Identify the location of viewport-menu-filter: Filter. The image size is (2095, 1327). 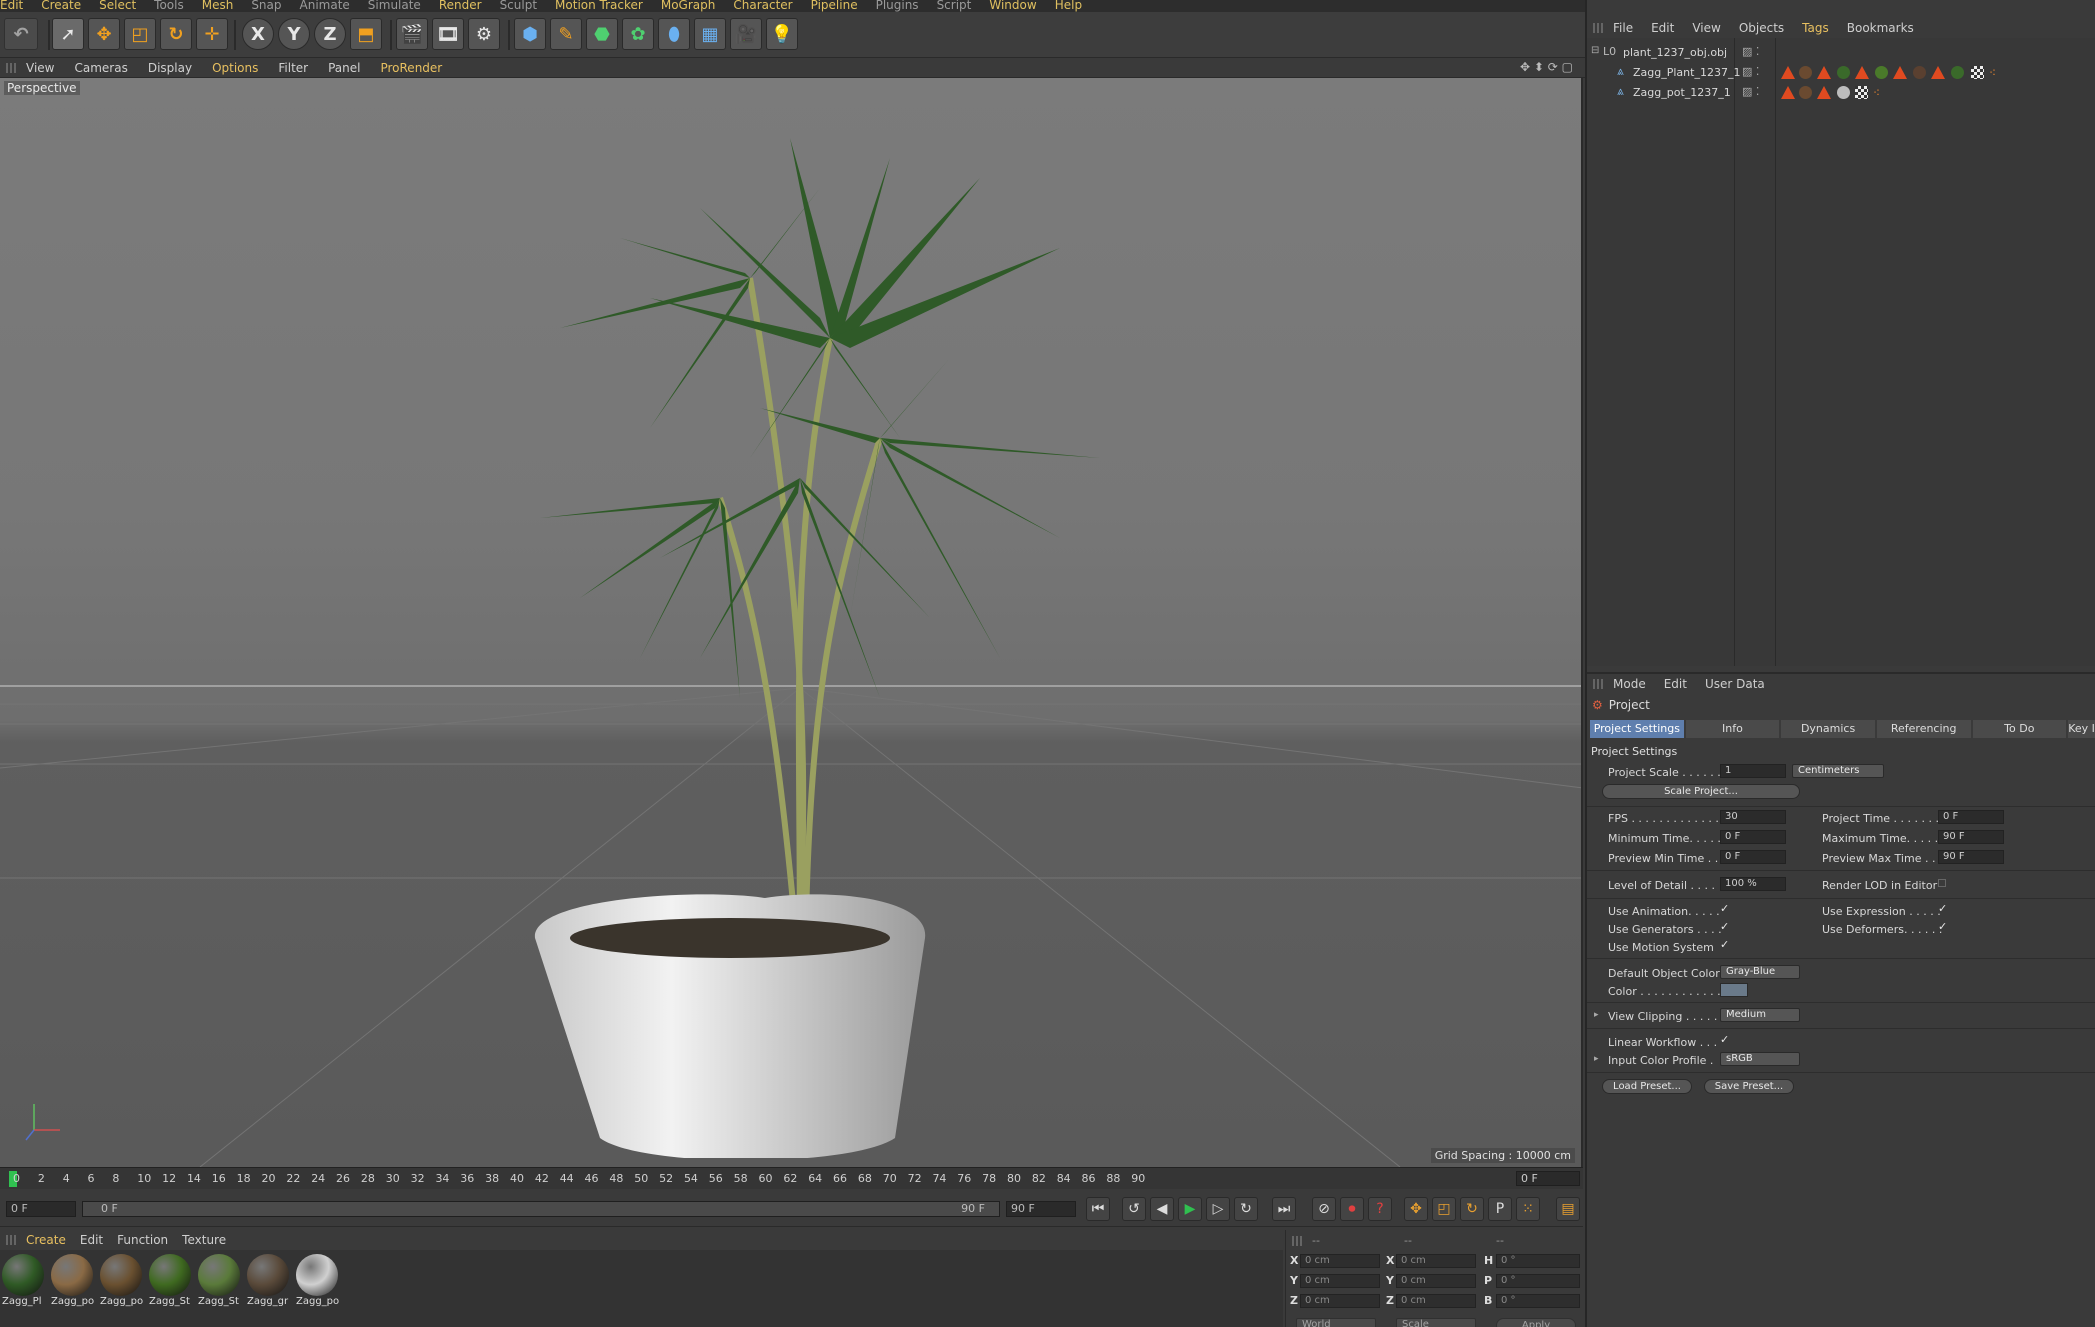
(293, 68).